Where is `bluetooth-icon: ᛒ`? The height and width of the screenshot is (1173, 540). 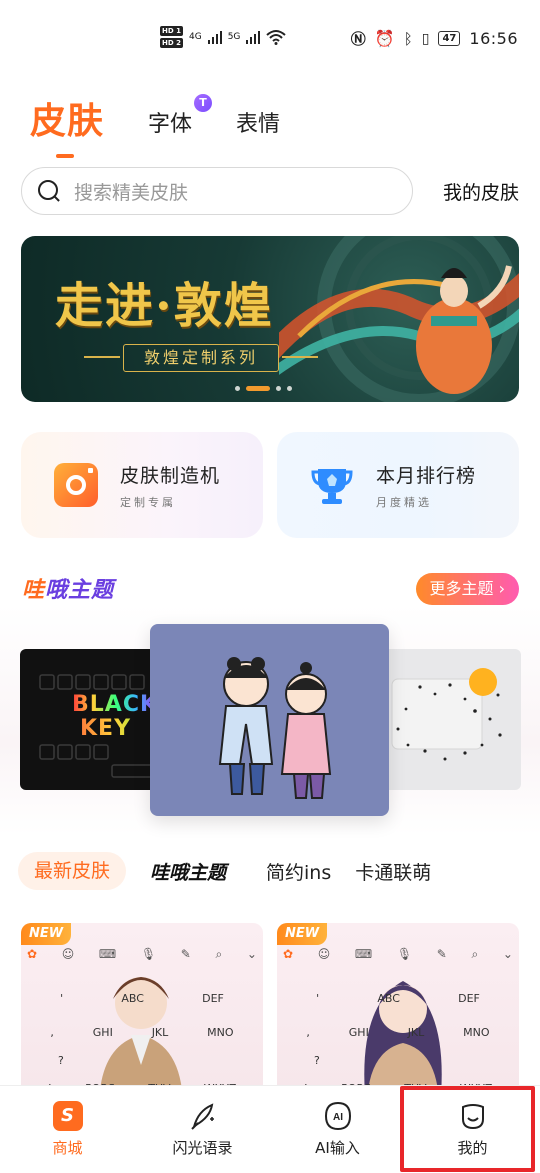
bluetooth-icon: ᛒ is located at coordinates (408, 38).